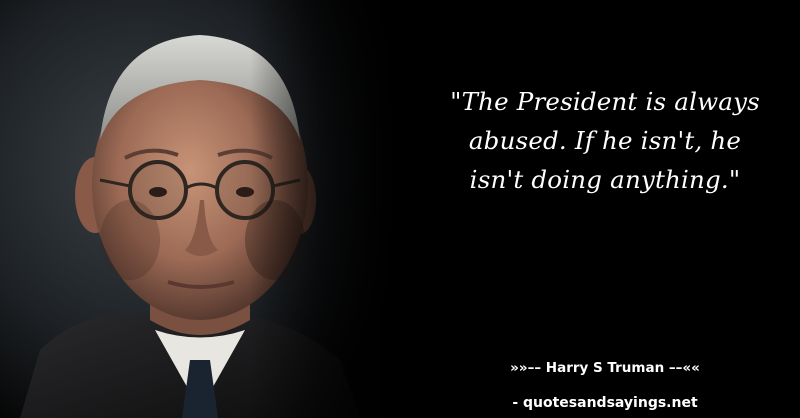 The width and height of the screenshot is (800, 418). What do you see at coordinates (605, 403) in the screenshot?
I see `source-website: - quotesandsayings.net` at bounding box center [605, 403].